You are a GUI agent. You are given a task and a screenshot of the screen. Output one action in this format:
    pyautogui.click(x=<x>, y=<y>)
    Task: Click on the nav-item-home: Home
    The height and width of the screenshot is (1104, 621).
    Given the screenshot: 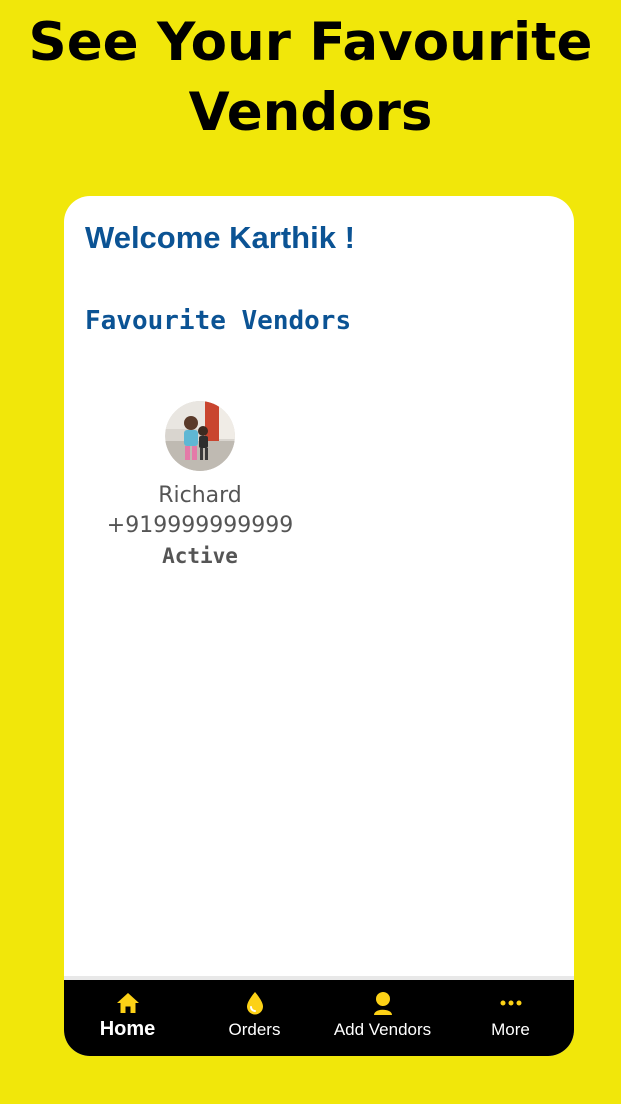 What is the action you would take?
    pyautogui.click(x=127, y=1018)
    